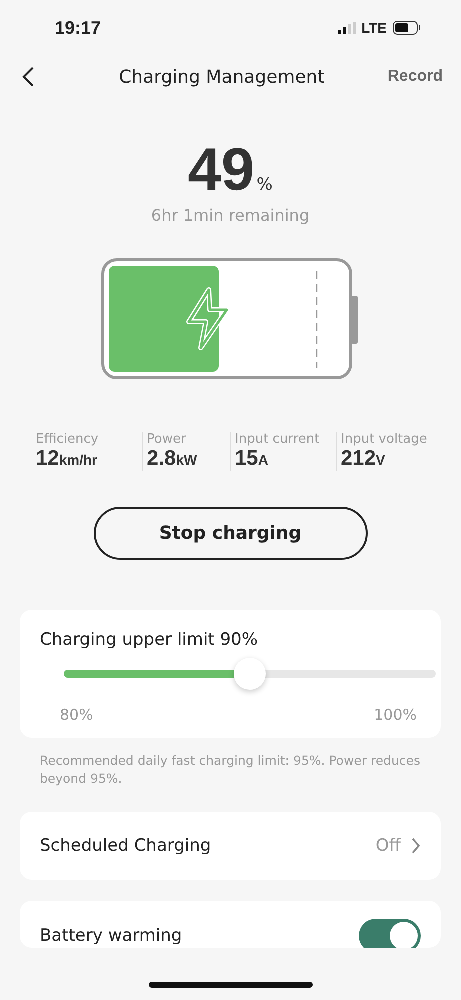 This screenshot has width=461, height=1000. I want to click on stat-label: Input current, so click(278, 439).